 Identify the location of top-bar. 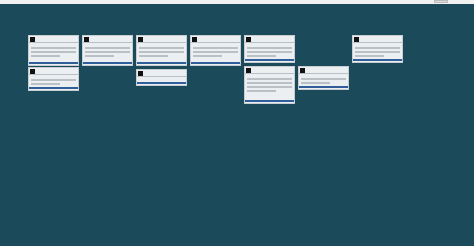
(237, 2).